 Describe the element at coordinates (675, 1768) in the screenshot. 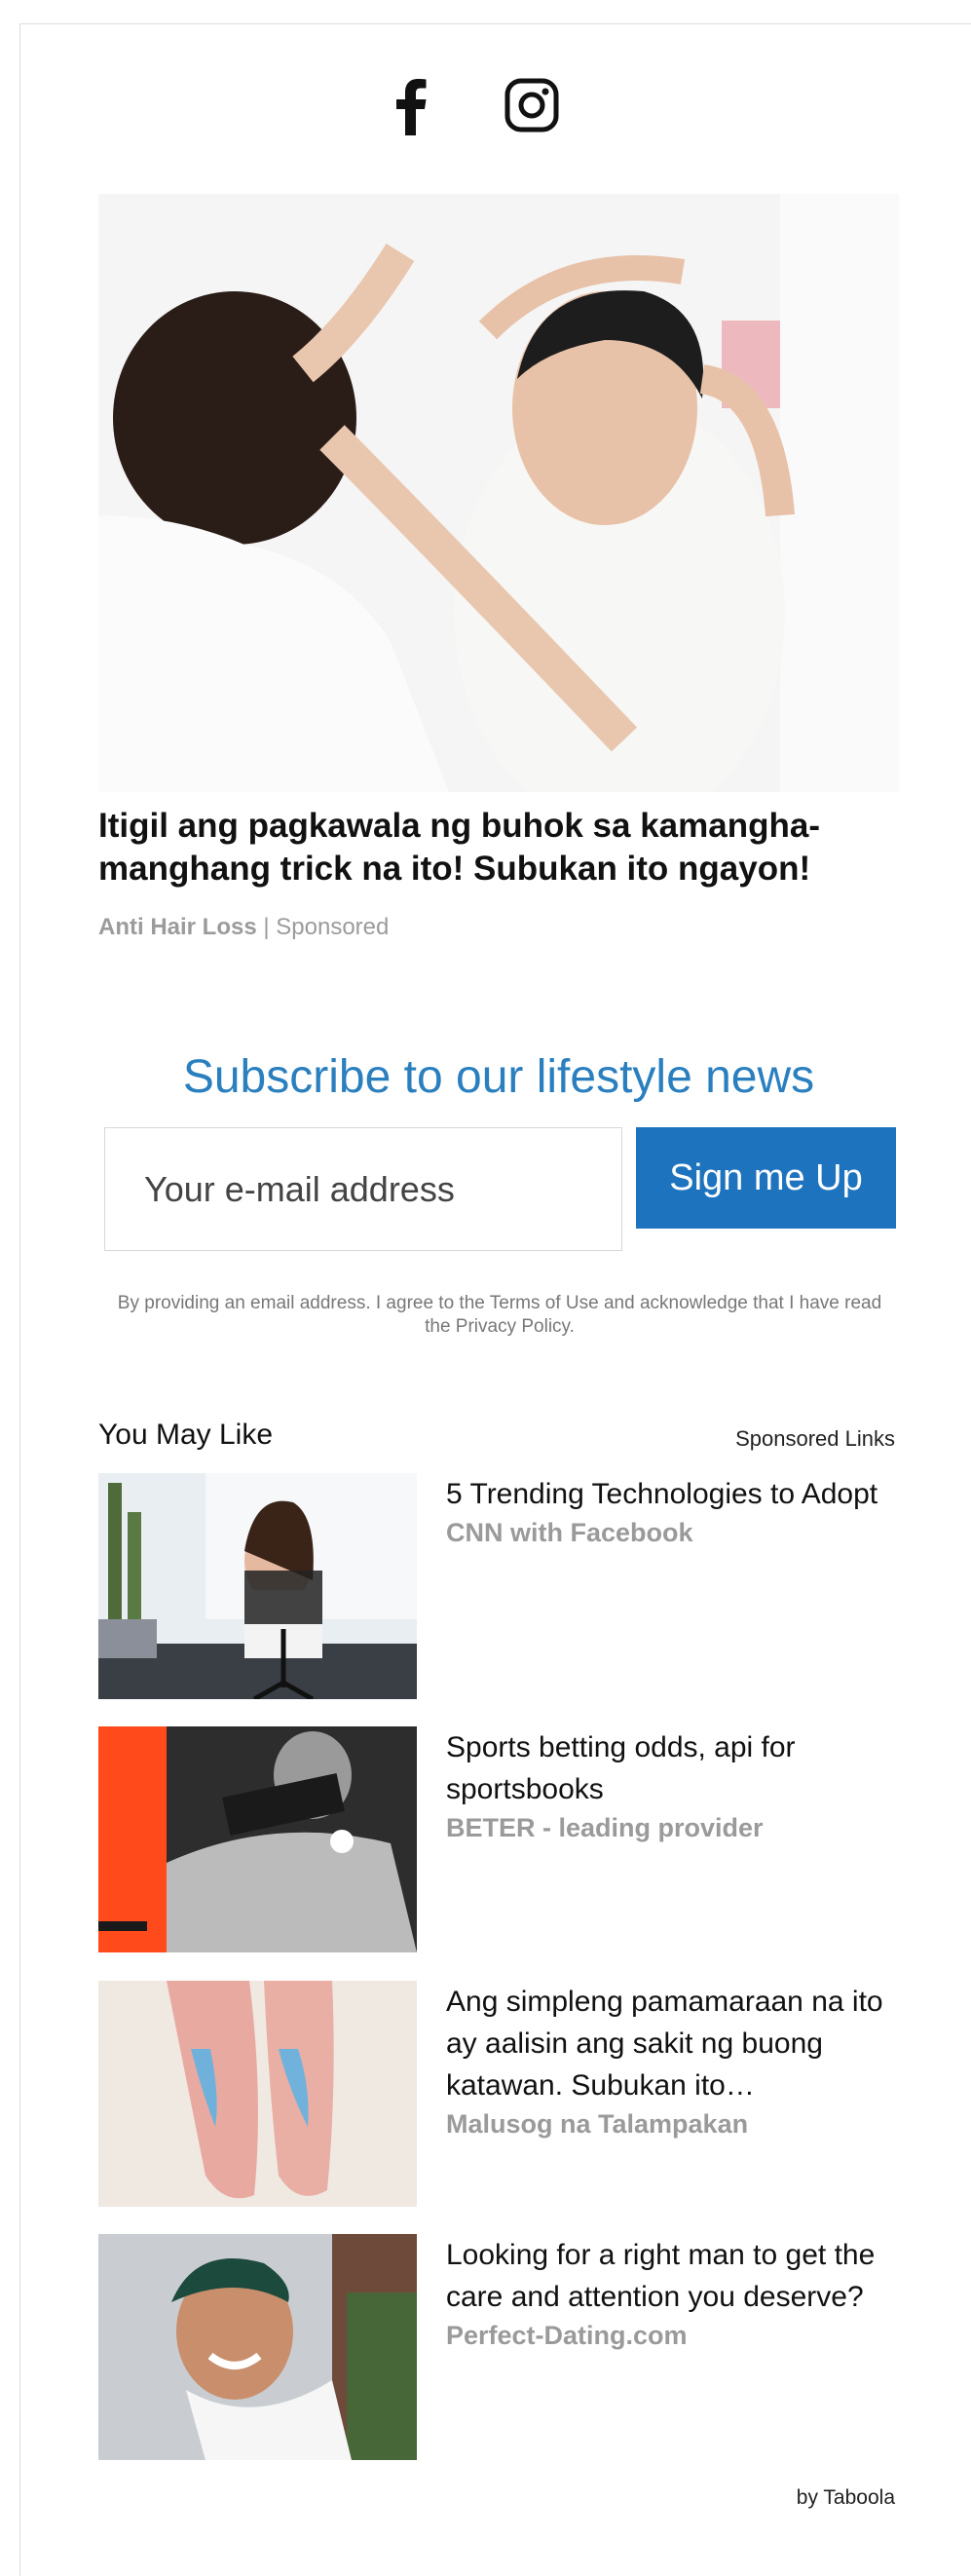

I see `item-headline: Sports betting odds, api for sportsbooks` at that location.